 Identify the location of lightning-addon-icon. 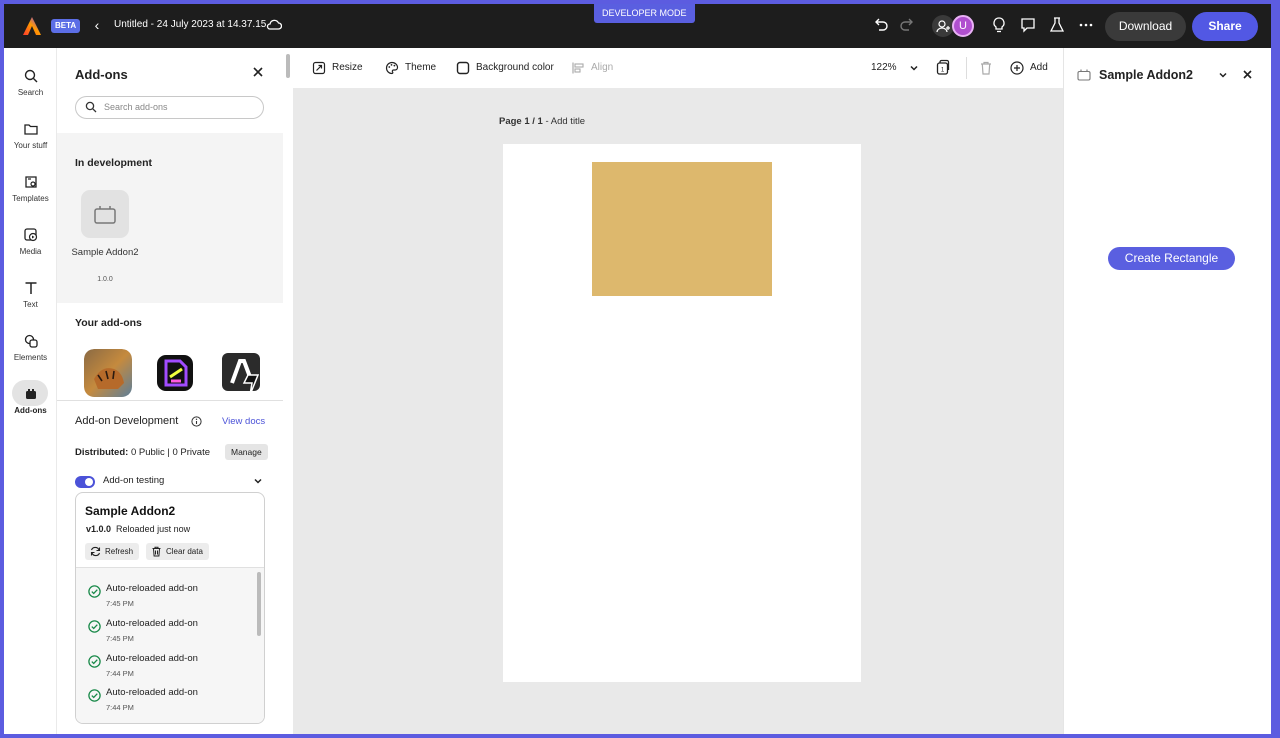
(242, 373).